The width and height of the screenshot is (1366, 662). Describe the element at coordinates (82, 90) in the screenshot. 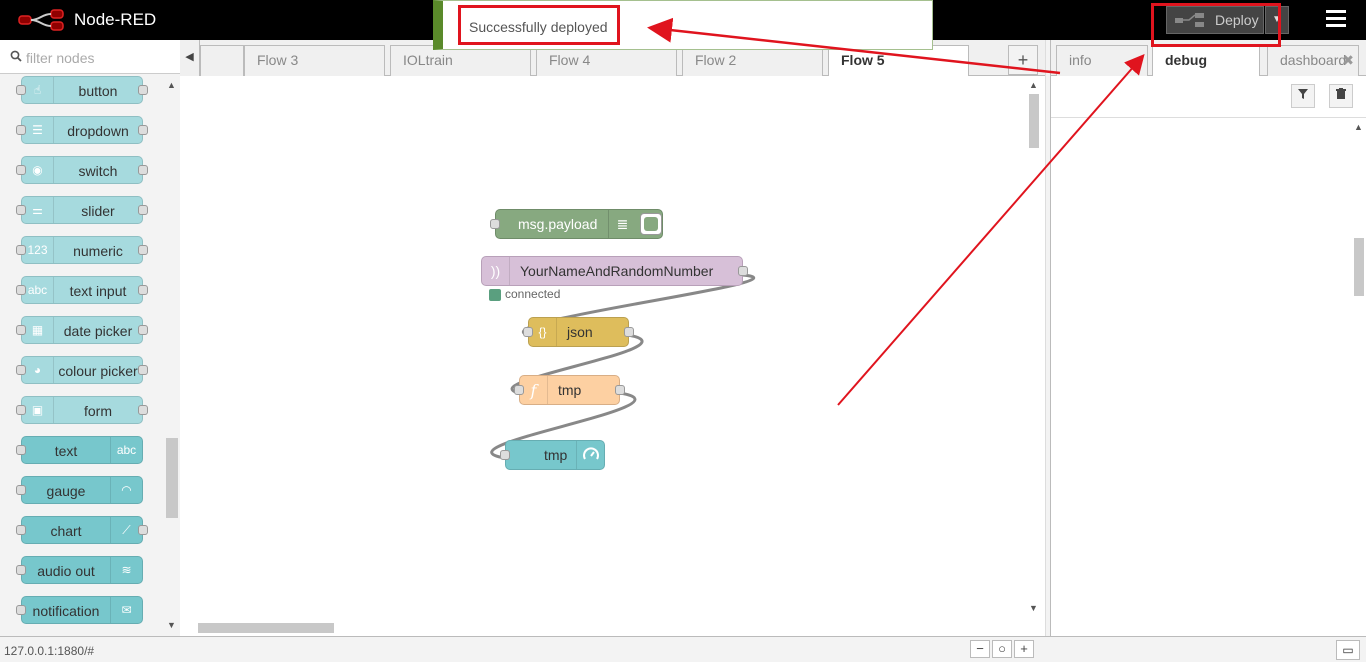

I see `palette-node-button: ☝ button` at that location.